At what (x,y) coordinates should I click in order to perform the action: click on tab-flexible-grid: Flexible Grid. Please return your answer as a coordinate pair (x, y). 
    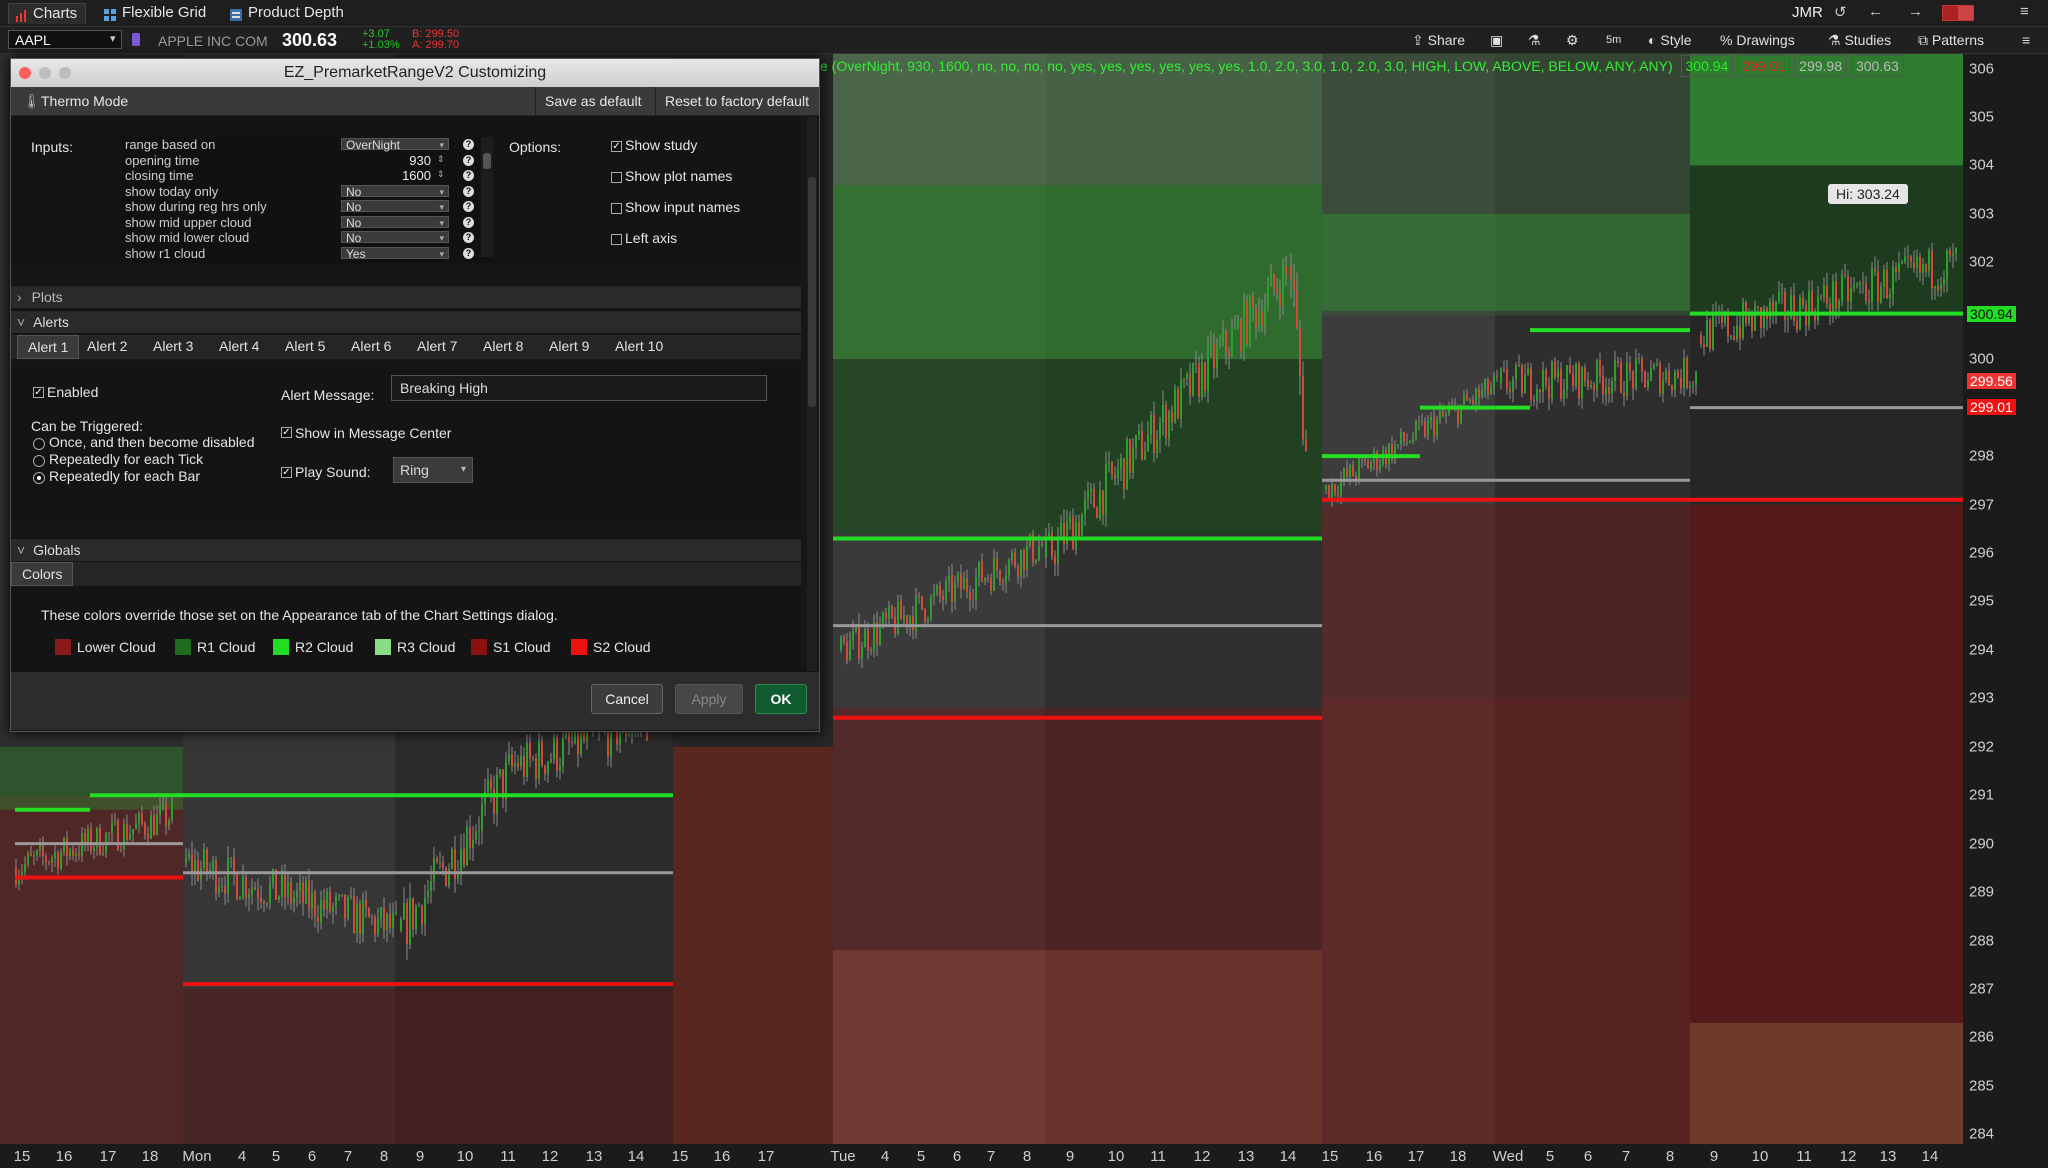
    Looking at the image, I should click on (156, 13).